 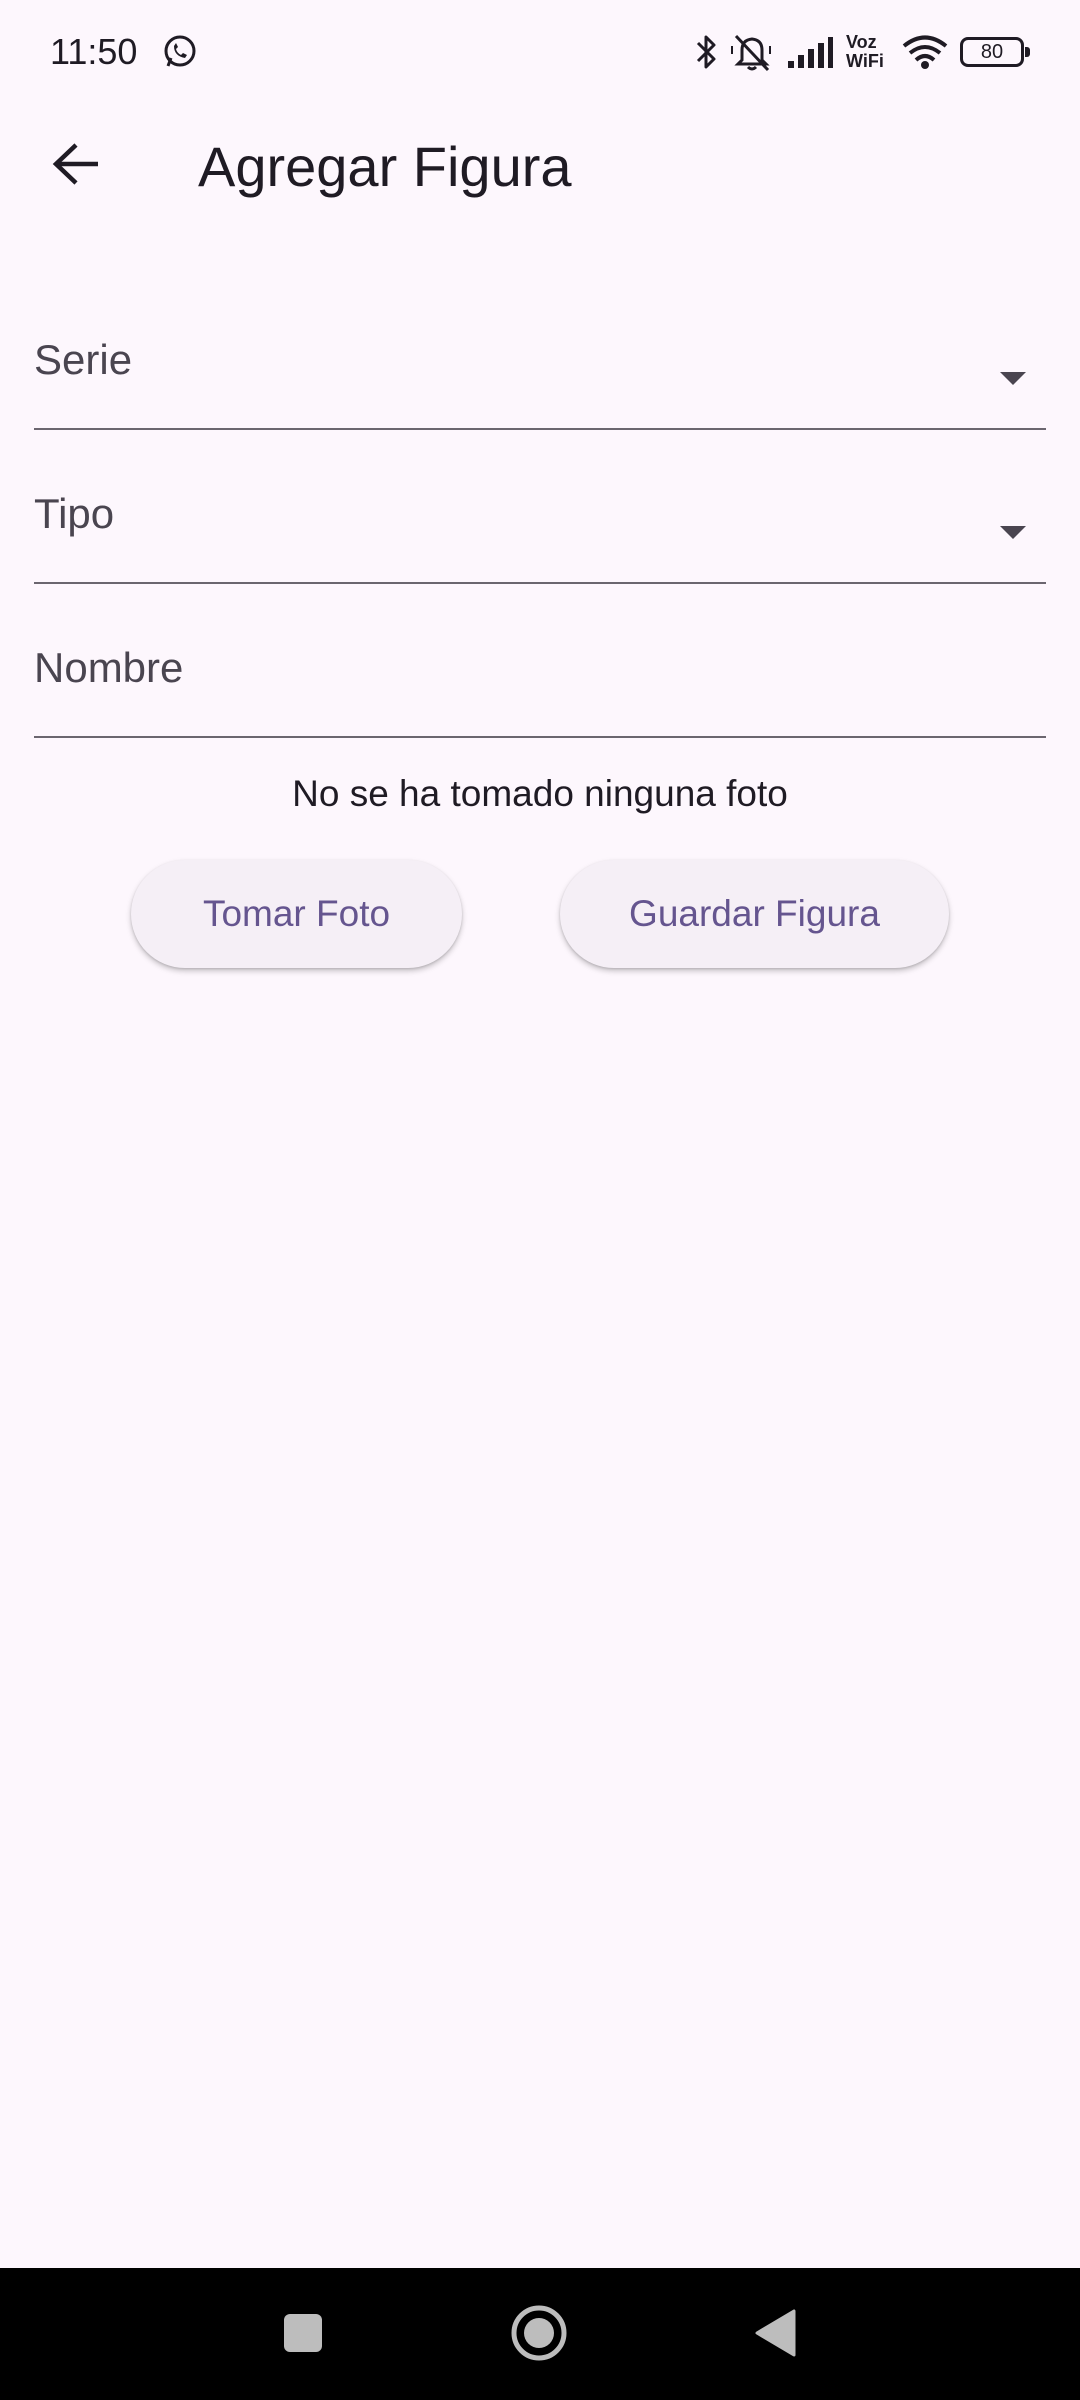 I want to click on tipo-label: Tipo, so click(x=74, y=513).